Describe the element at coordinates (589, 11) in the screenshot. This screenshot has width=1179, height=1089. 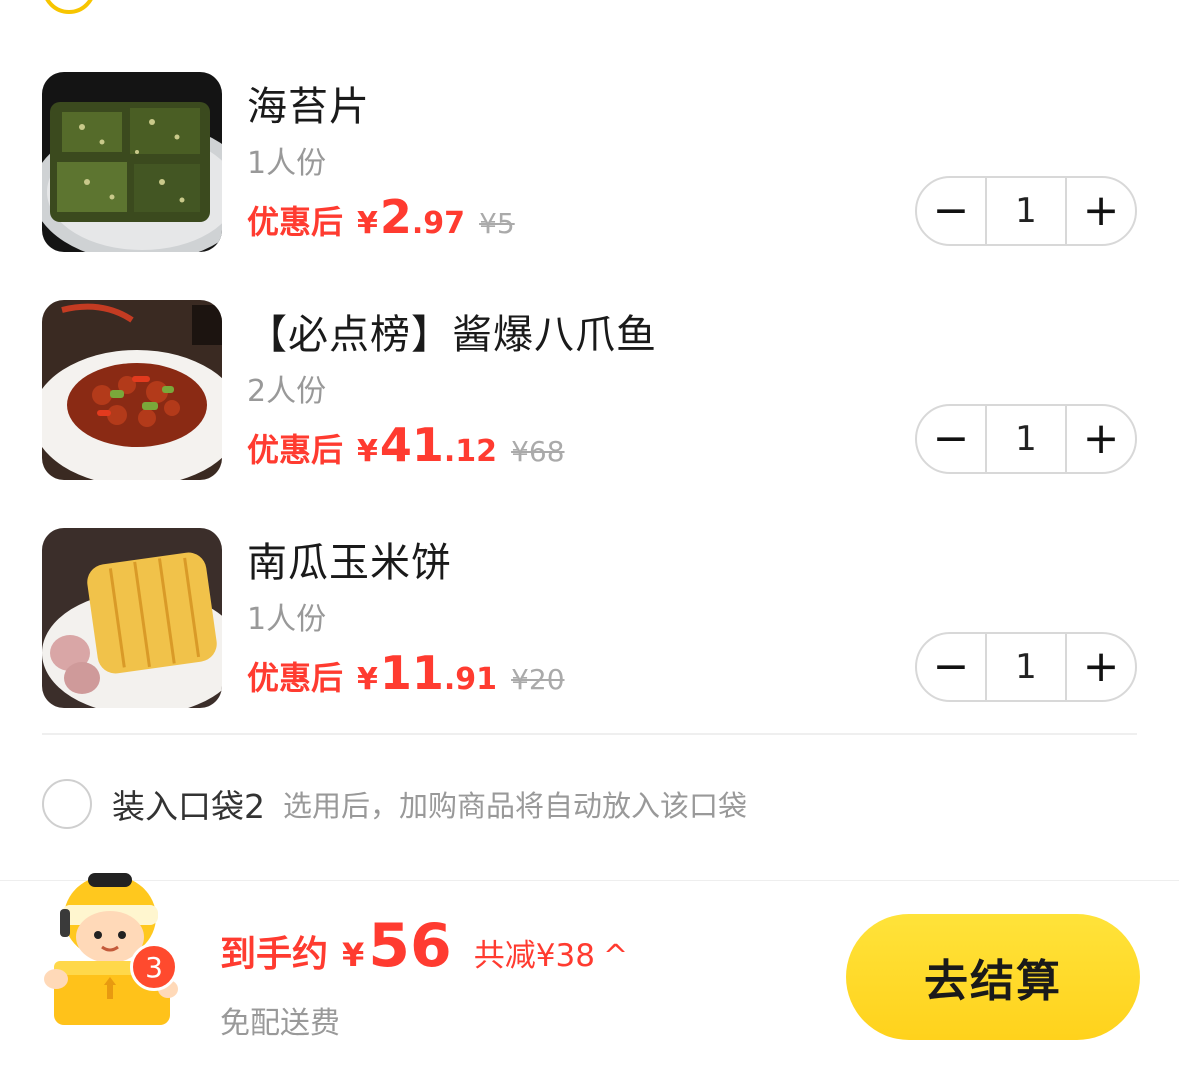
I see `previous-bag-row` at that location.